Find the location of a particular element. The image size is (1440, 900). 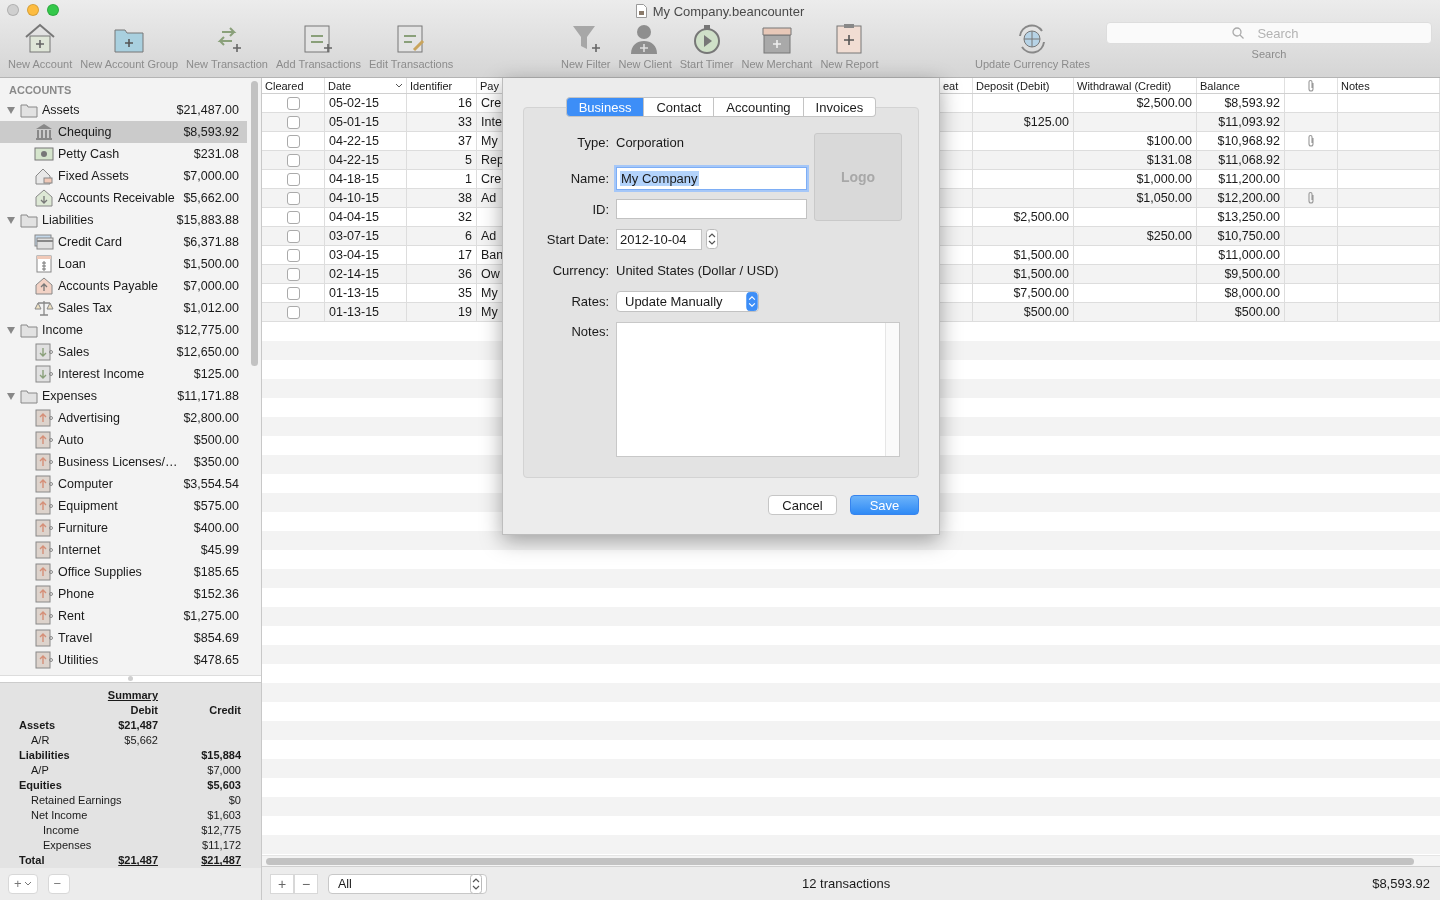

account-row: Accounts Receivable $5,662.00 is located at coordinates (123, 198).